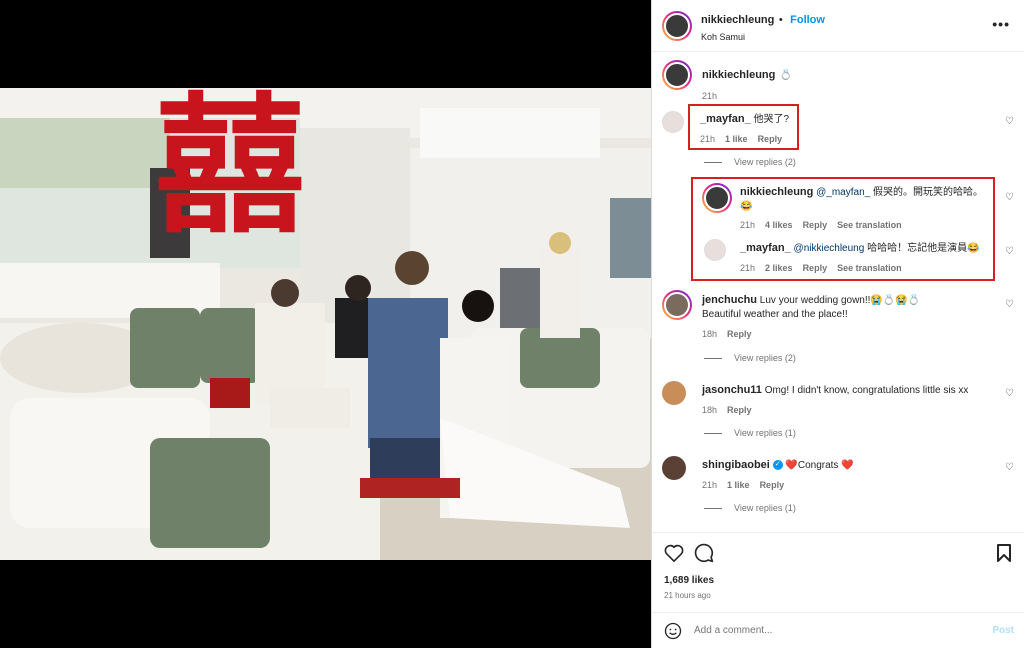  Describe the element at coordinates (732, 390) in the screenshot. I see `comment-username: jasonchu11` at that location.